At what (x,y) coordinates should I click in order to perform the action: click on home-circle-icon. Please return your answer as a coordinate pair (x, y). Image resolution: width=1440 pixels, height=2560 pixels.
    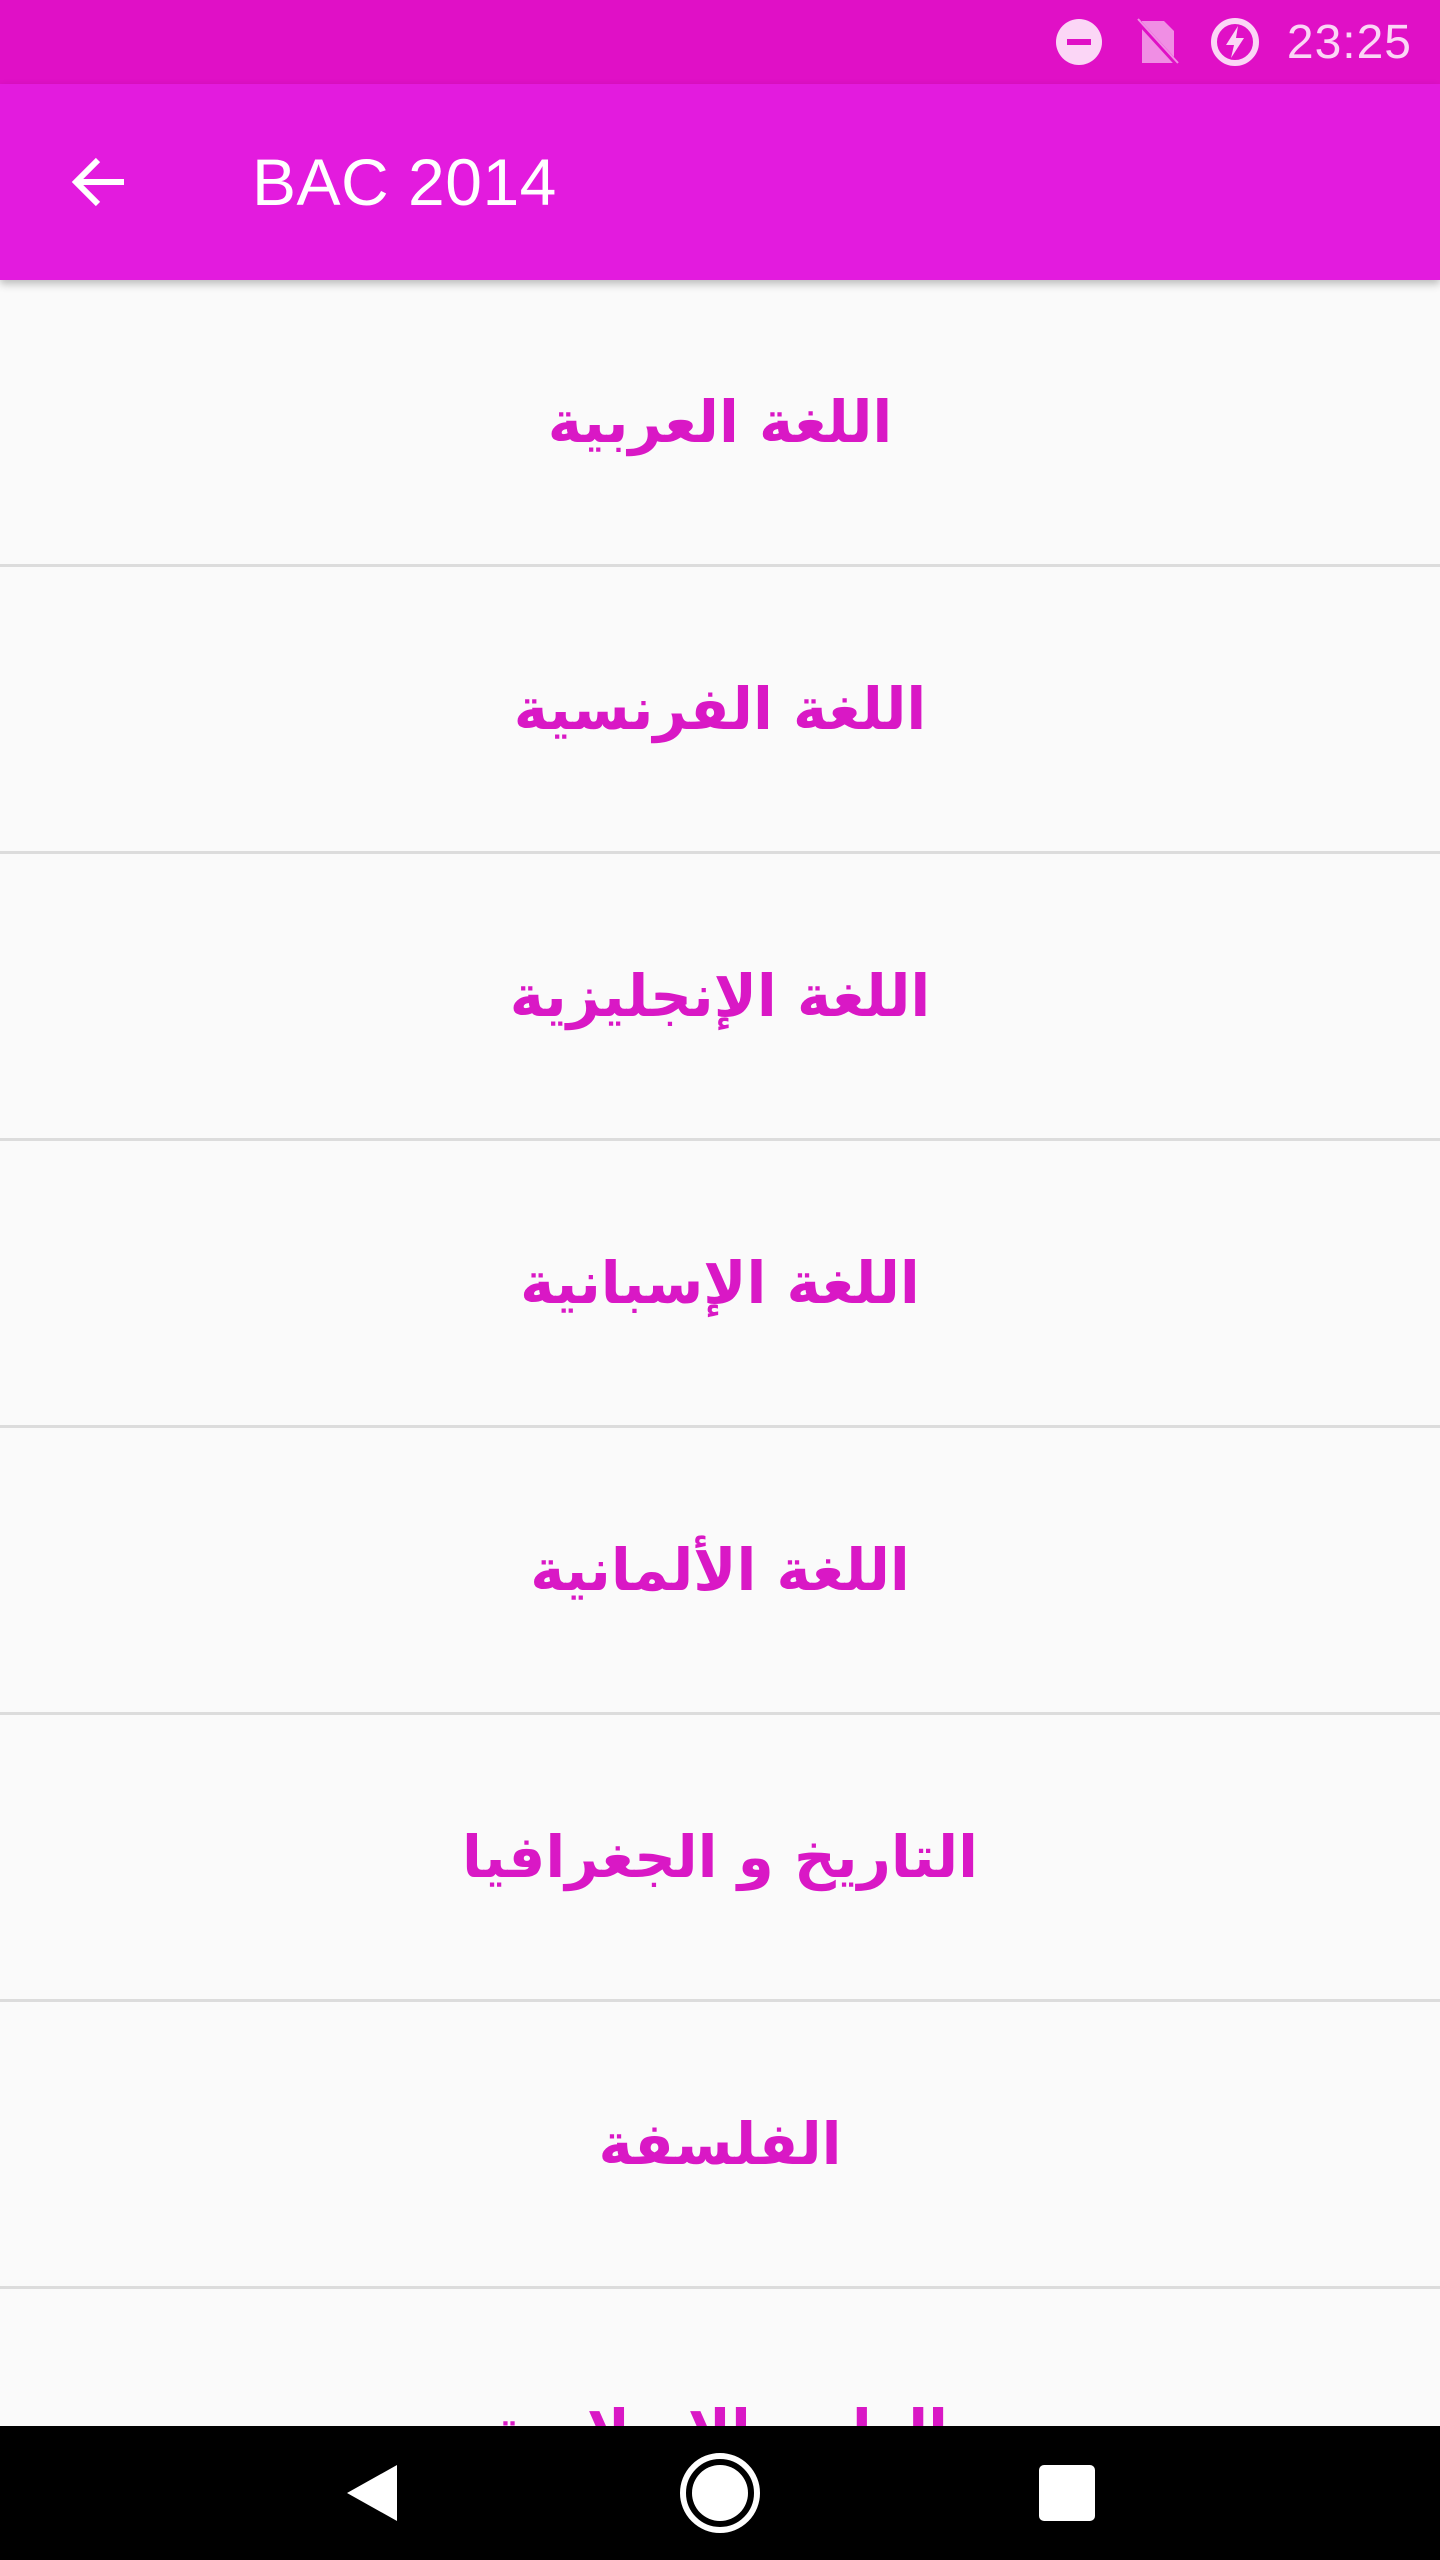
    Looking at the image, I should click on (719, 2493).